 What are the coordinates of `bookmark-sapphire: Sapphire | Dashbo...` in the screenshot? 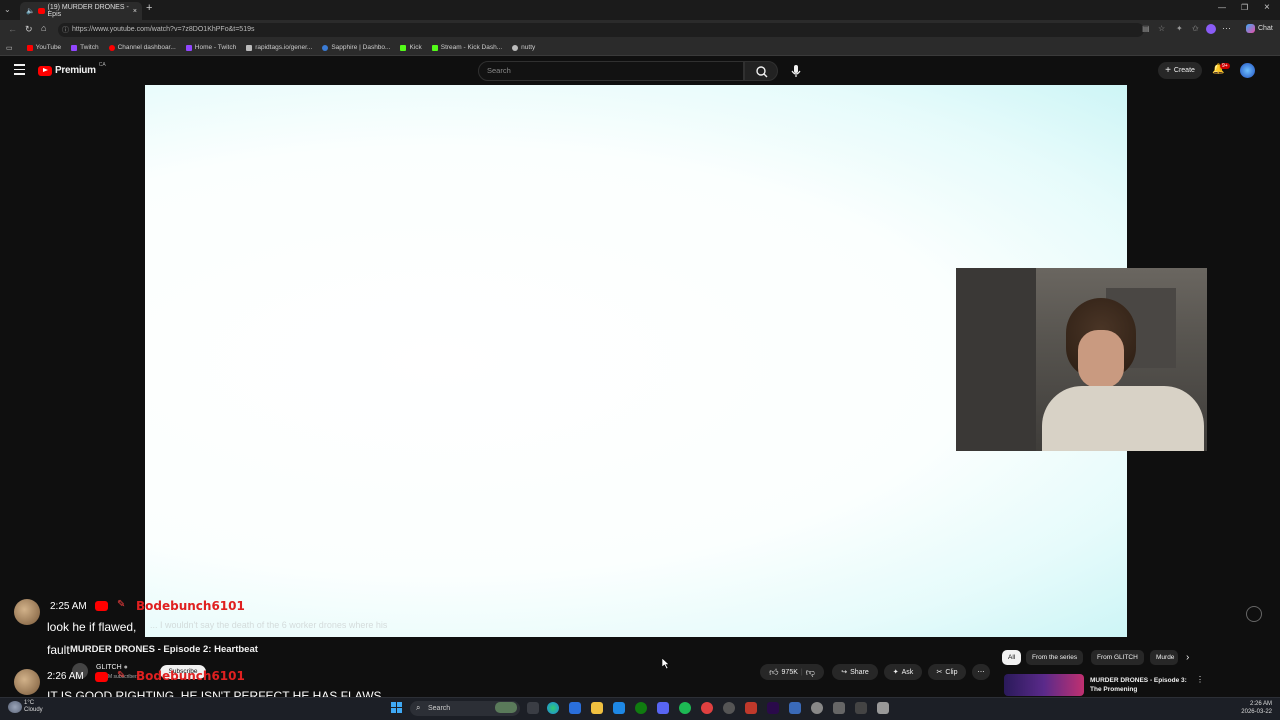 It's located at (356, 47).